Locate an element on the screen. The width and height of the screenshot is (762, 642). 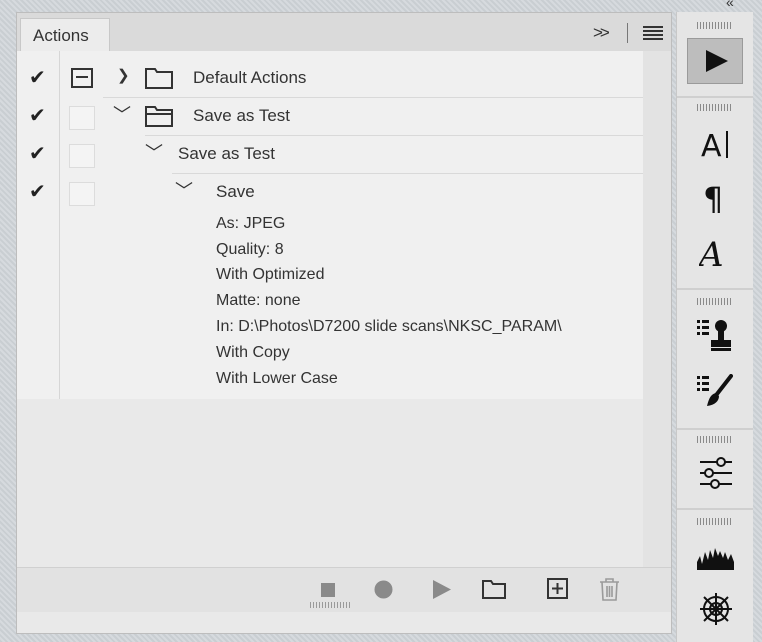
navigator-panel-button is located at coordinates (715, 611).